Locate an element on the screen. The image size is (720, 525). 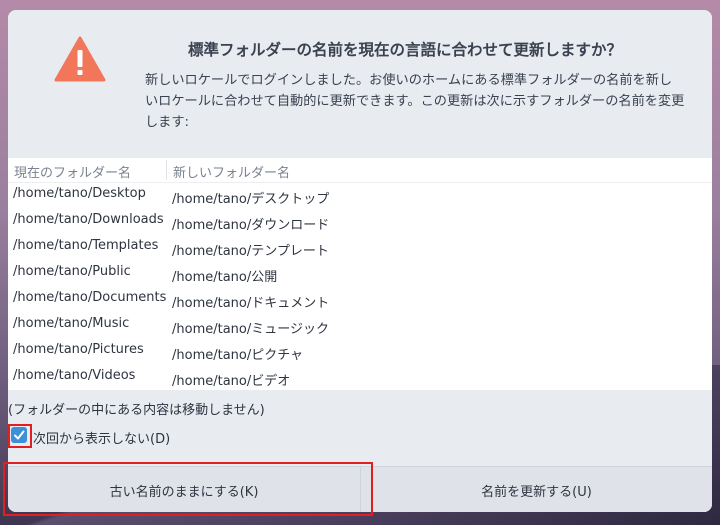
checkmark-icon is located at coordinates (19, 435).